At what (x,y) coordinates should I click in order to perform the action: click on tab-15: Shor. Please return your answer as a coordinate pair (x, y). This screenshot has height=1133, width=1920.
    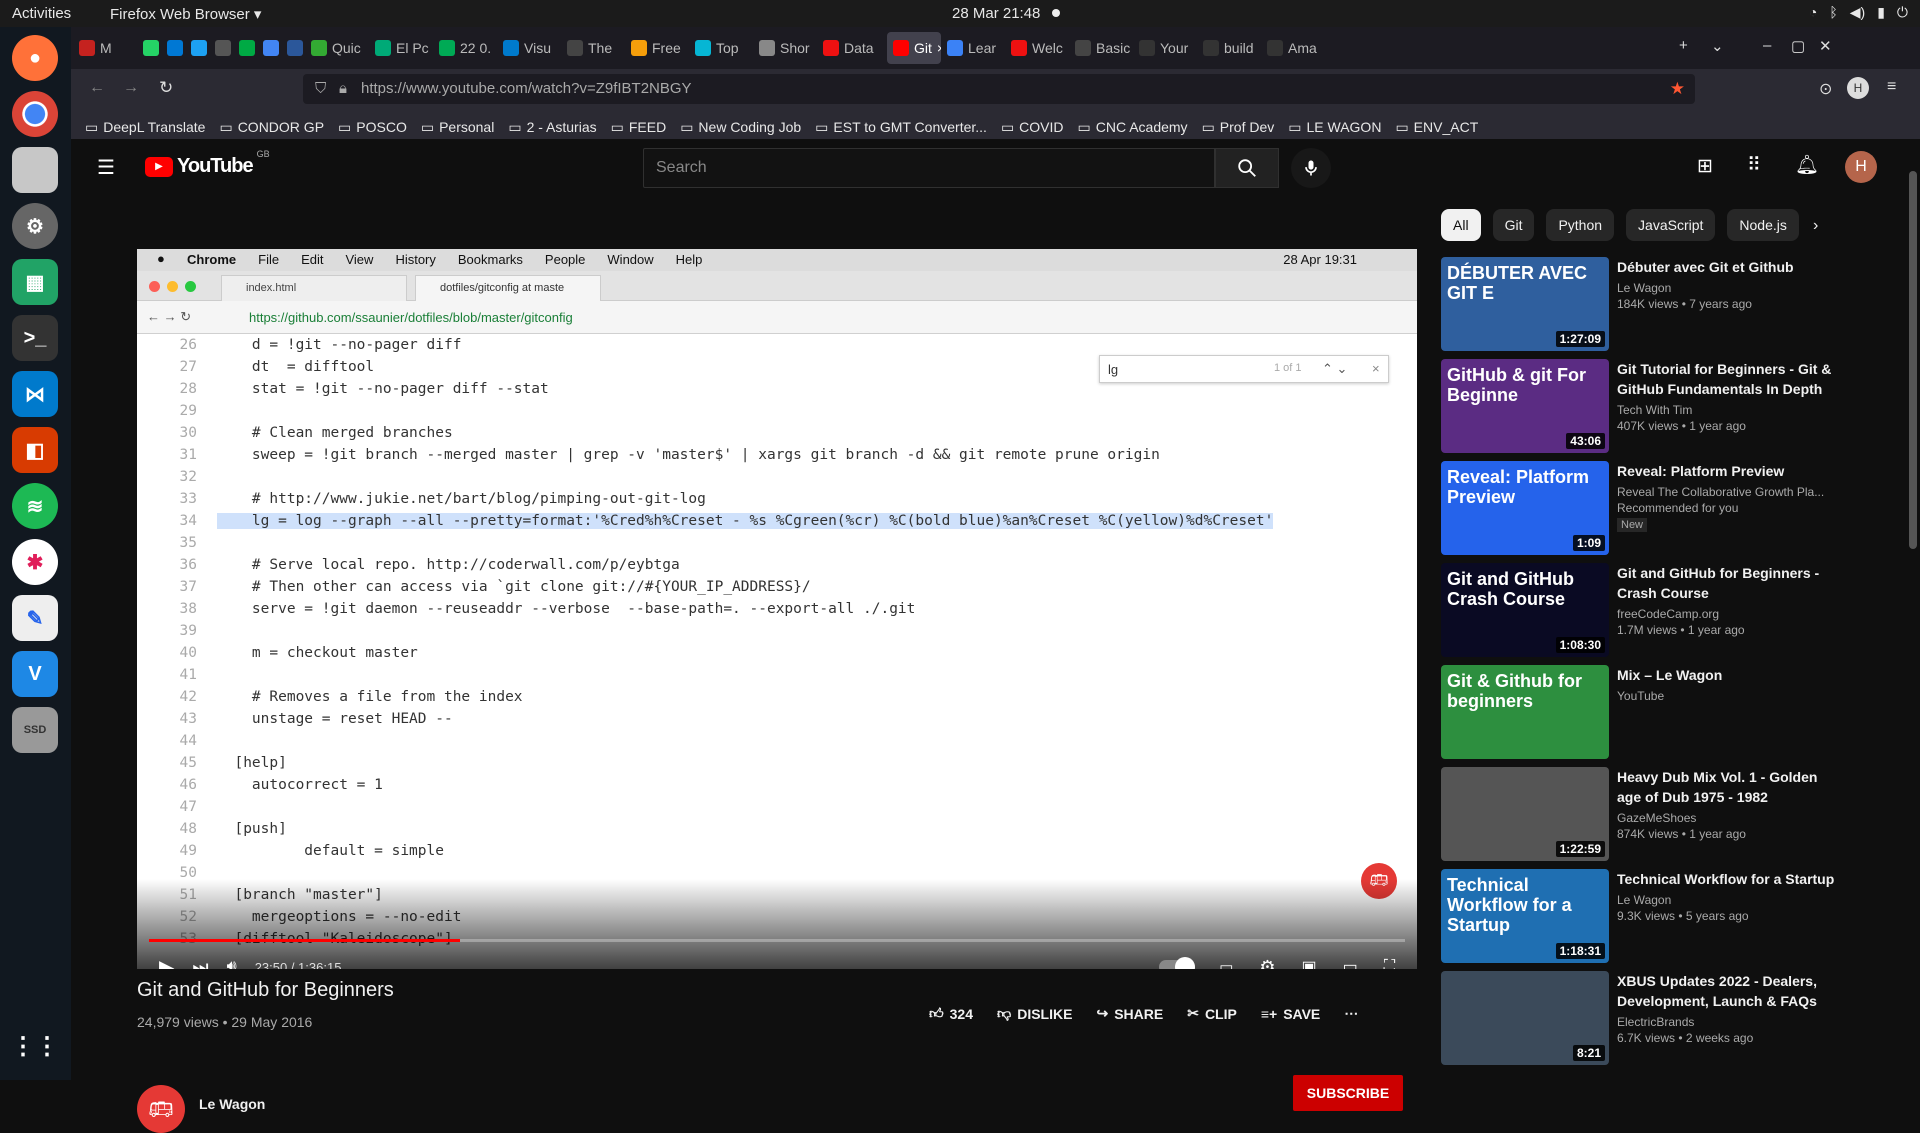
    Looking at the image, I should click on (790, 48).